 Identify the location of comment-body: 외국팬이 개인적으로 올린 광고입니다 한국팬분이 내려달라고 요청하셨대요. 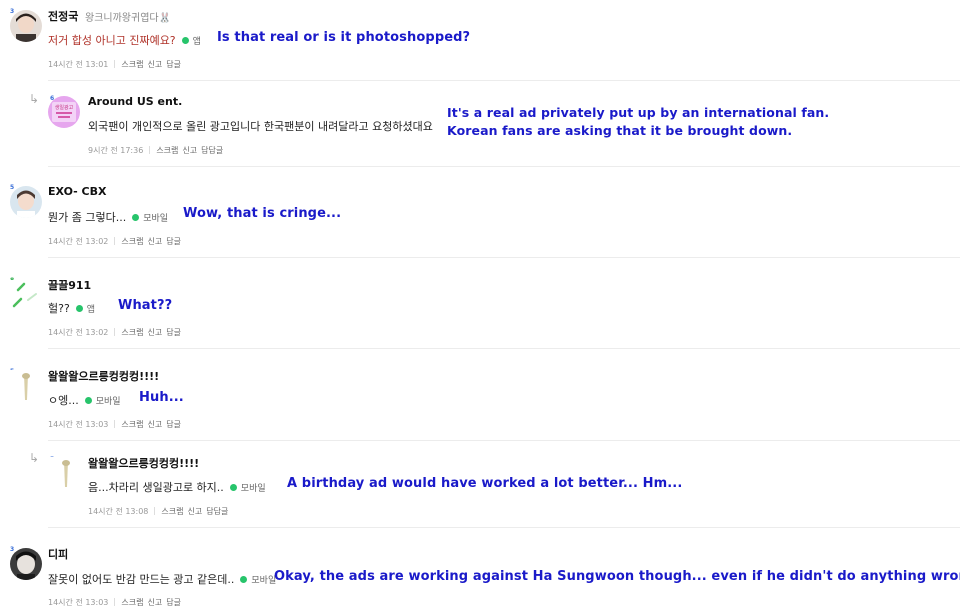
(260, 126).